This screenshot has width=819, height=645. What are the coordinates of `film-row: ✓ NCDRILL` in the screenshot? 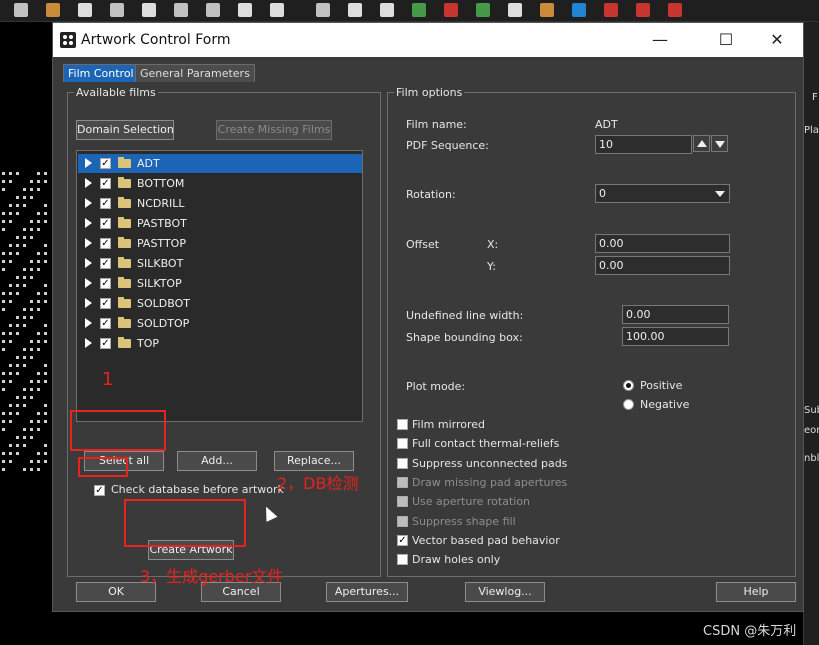 It's located at (220, 203).